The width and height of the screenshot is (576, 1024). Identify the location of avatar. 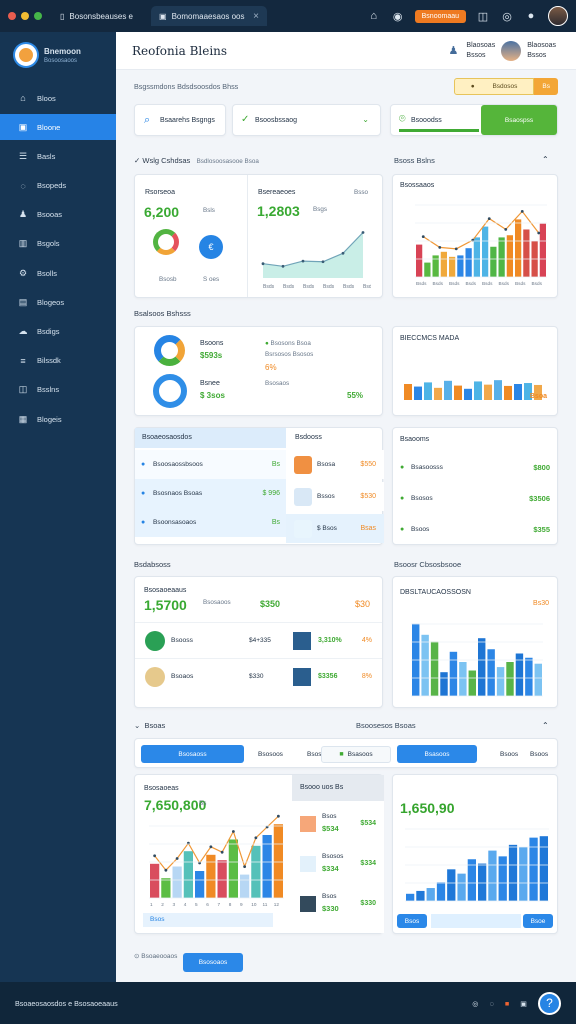
(558, 16).